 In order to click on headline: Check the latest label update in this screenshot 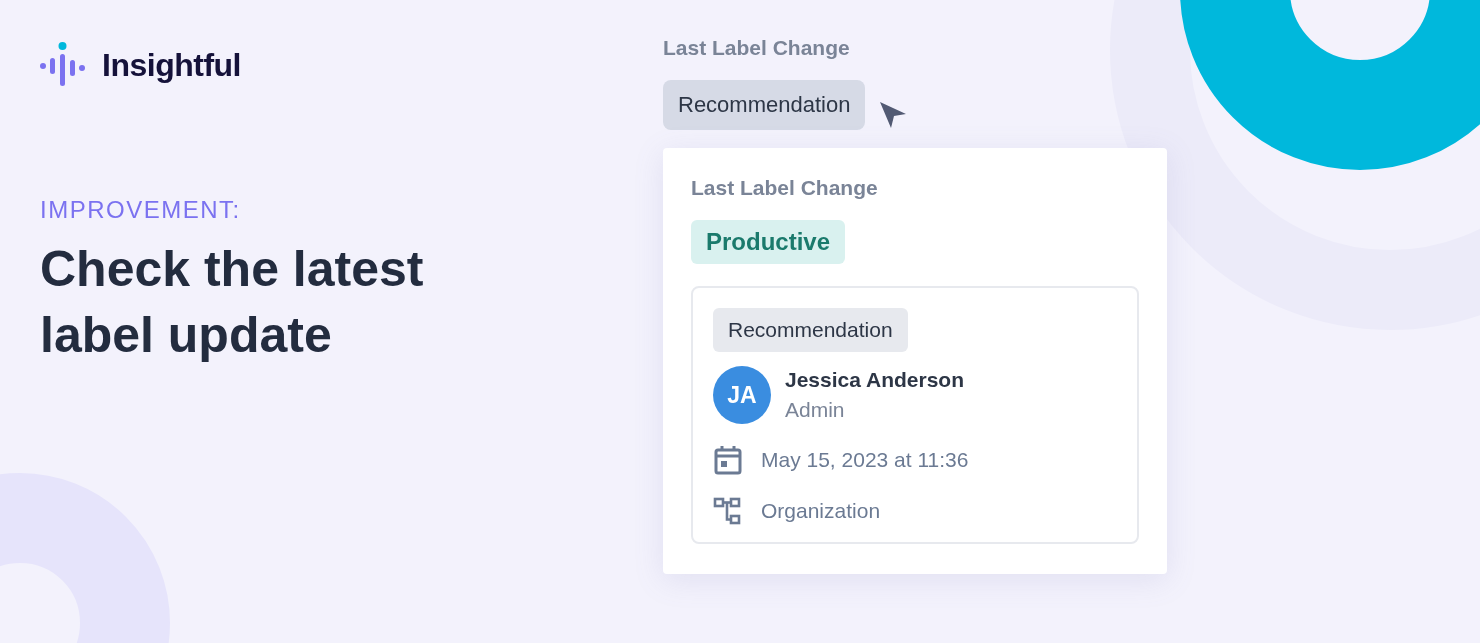, I will do `click(232, 302)`.